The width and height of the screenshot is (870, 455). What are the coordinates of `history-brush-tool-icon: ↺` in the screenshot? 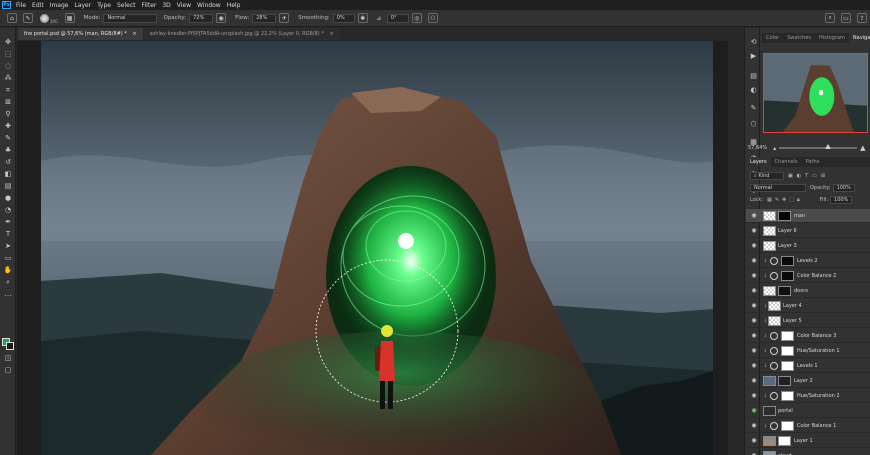 It's located at (8, 162).